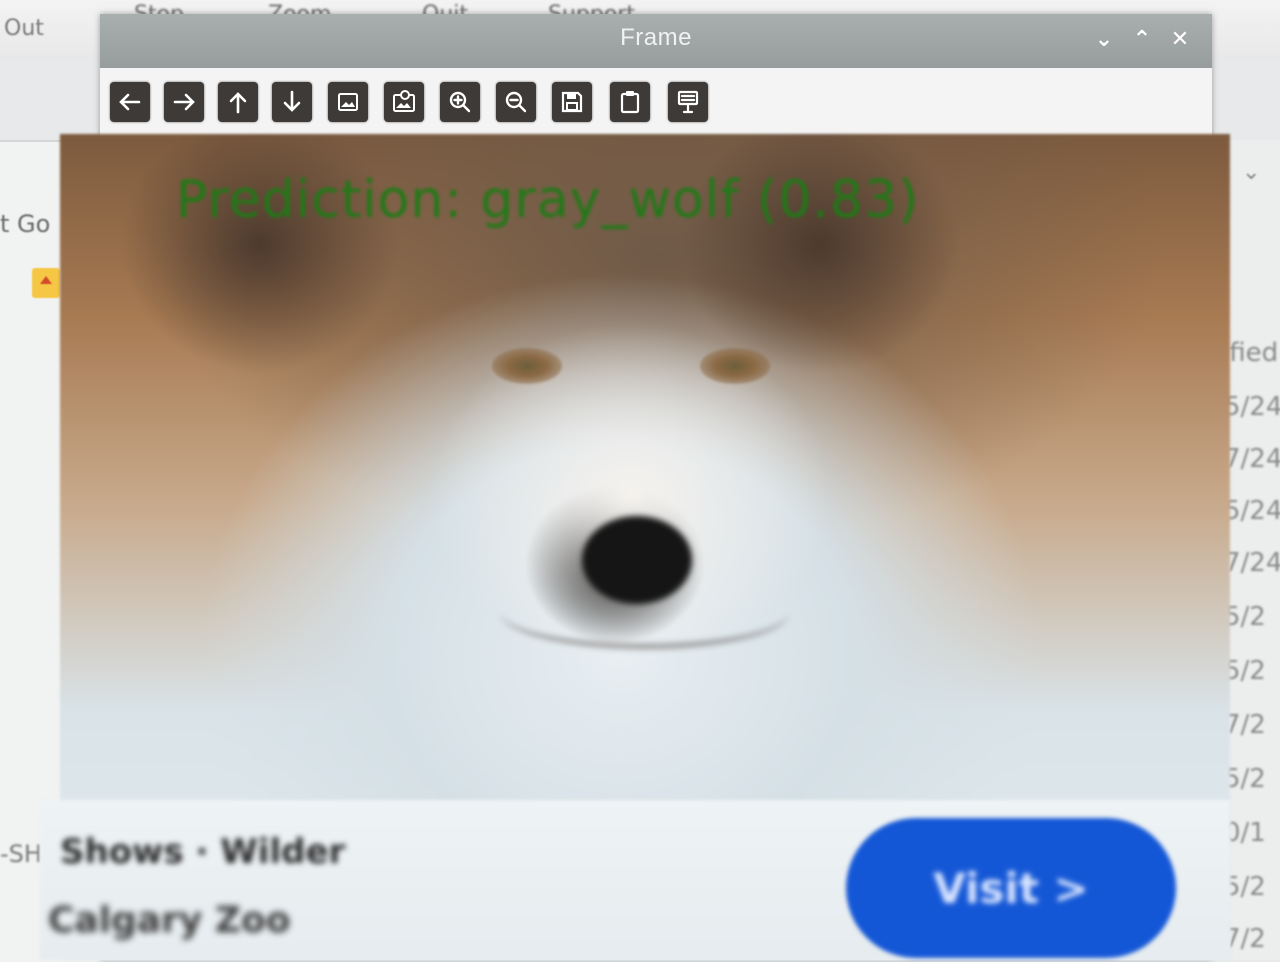  What do you see at coordinates (1251, 172) in the screenshot?
I see `chevron-down-icon: ⌄` at bounding box center [1251, 172].